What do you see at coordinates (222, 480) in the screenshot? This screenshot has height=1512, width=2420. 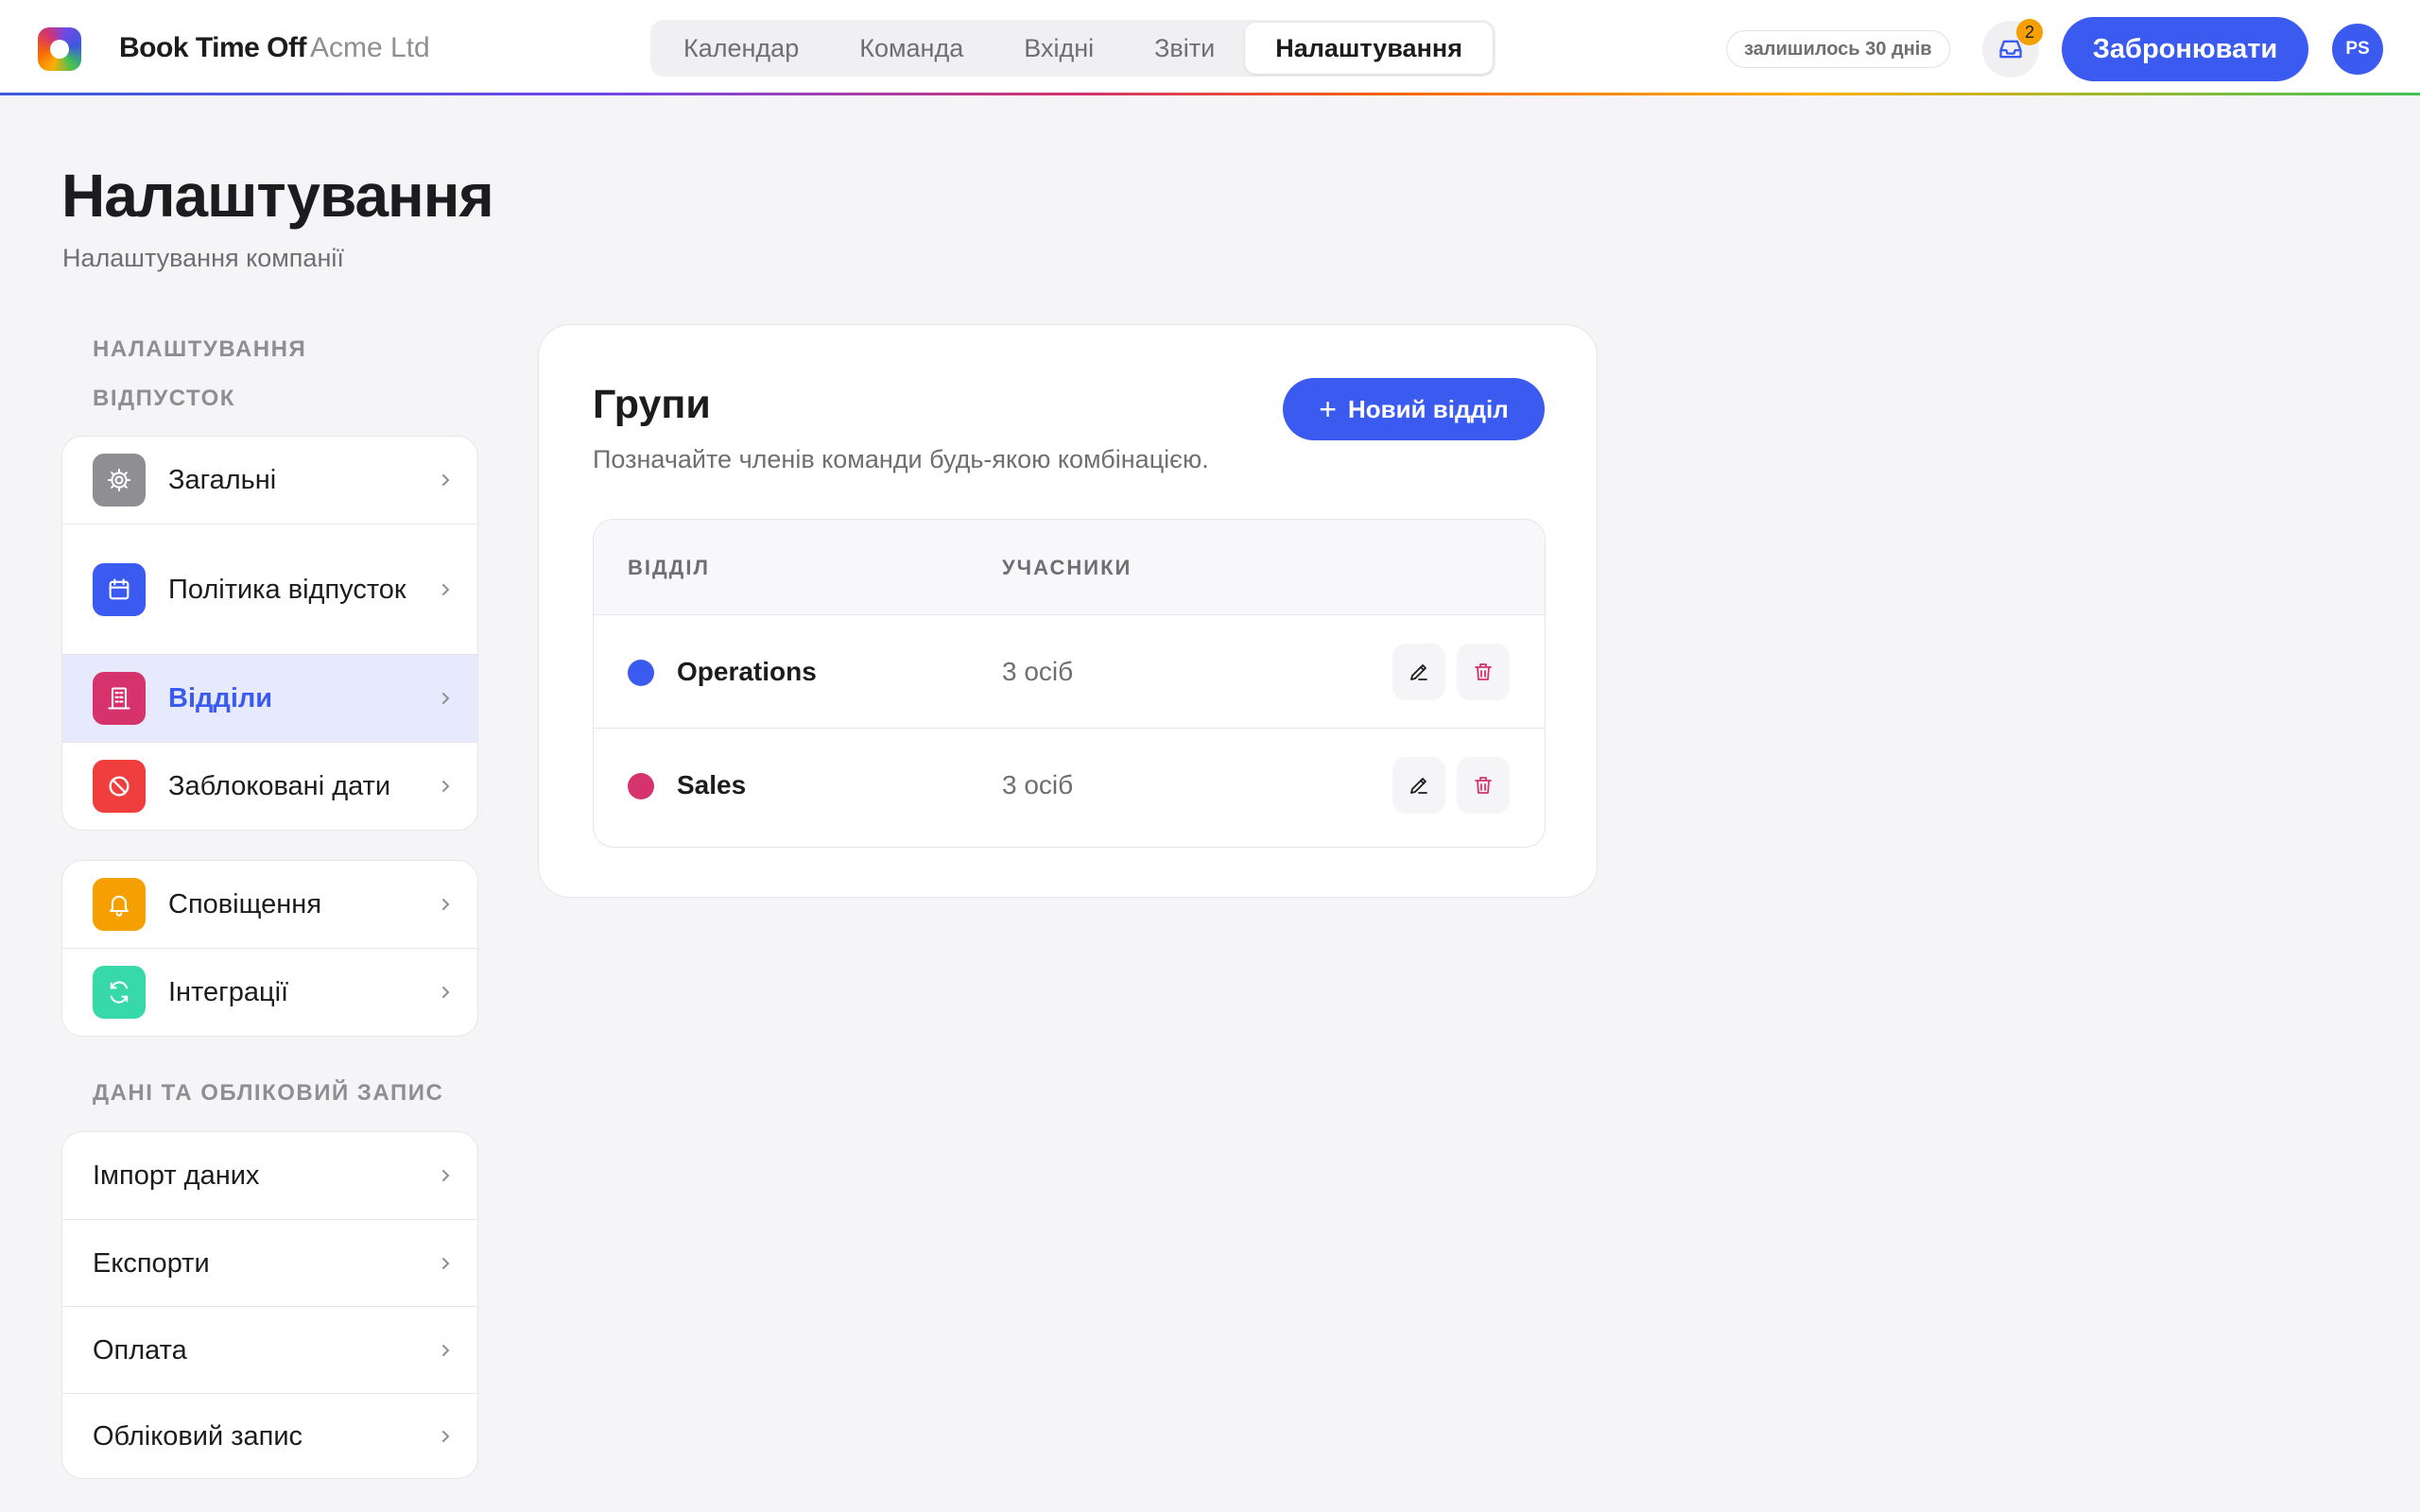 I see `sidebar-item-label: Загальні` at bounding box center [222, 480].